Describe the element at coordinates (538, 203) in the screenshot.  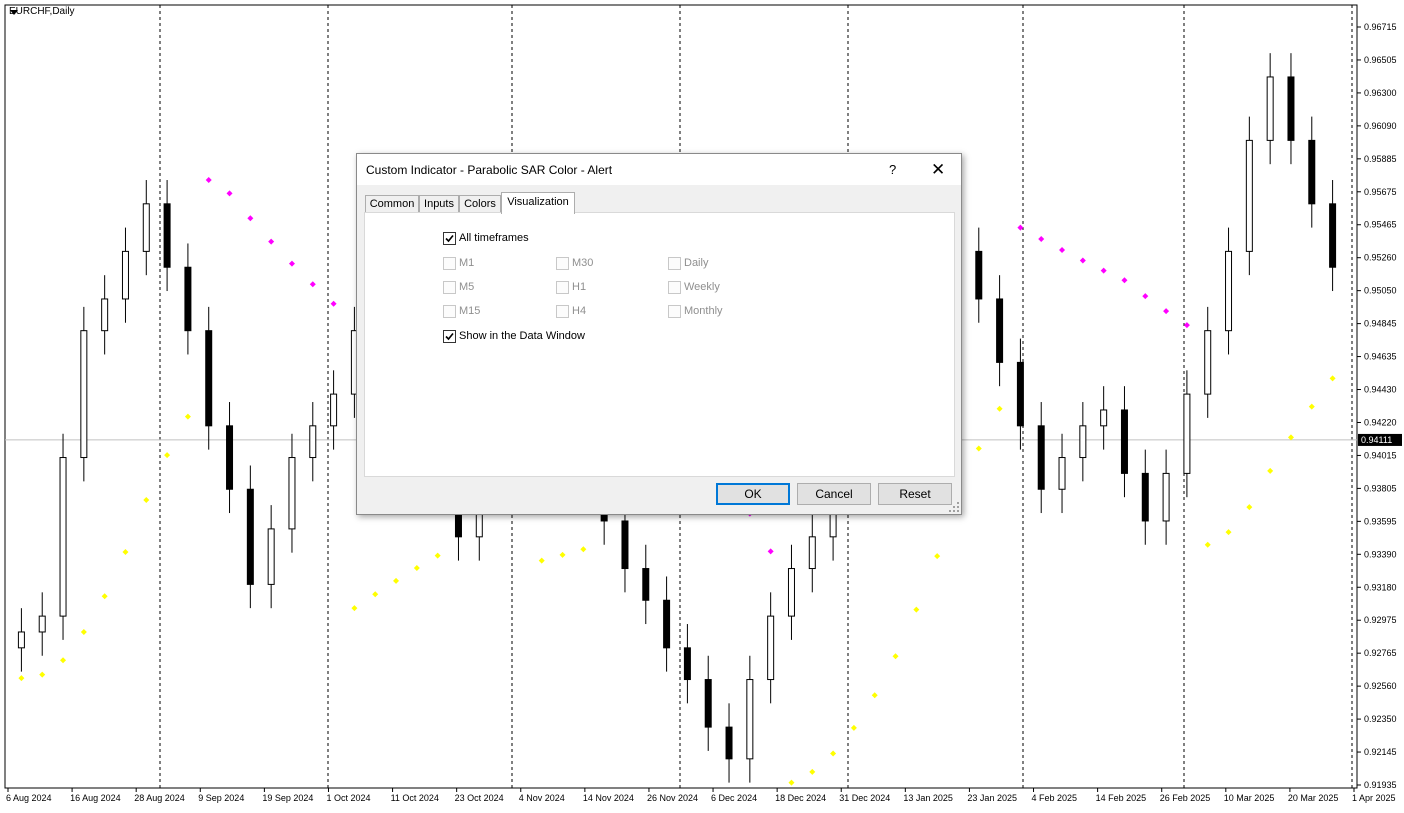
I see `tab-visualization: Visualization` at that location.